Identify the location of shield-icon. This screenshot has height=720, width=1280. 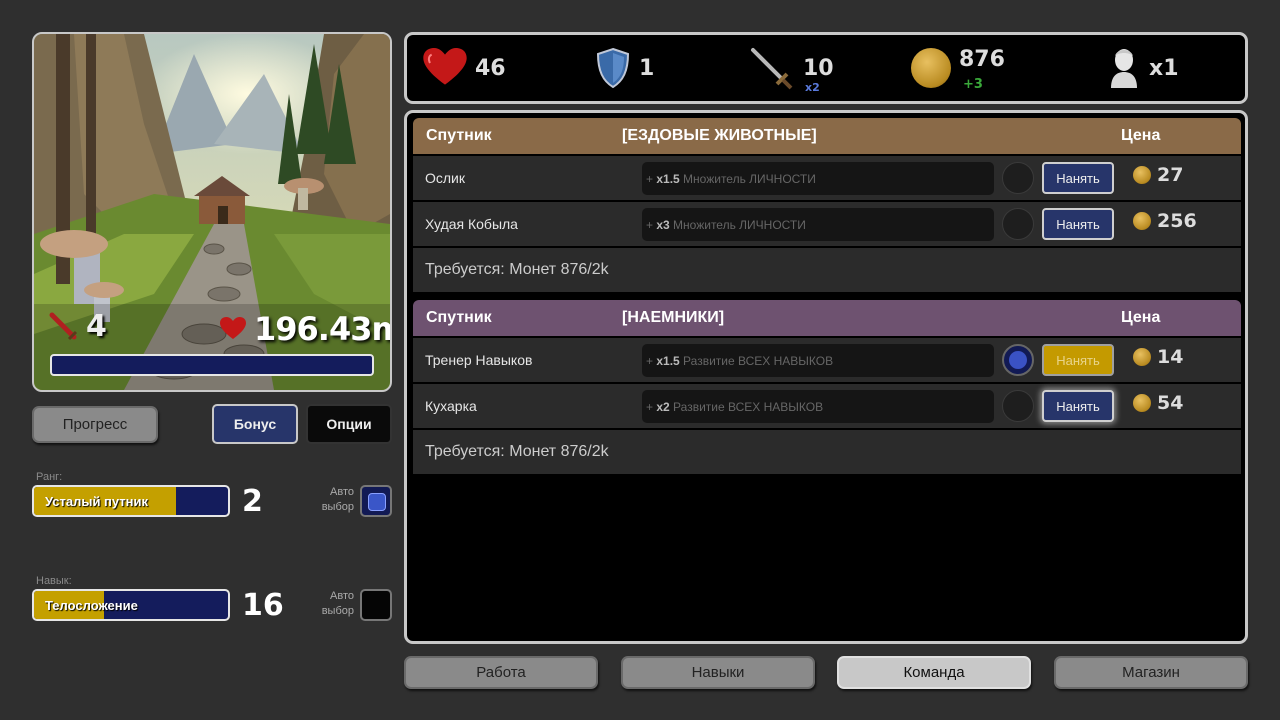
(613, 68).